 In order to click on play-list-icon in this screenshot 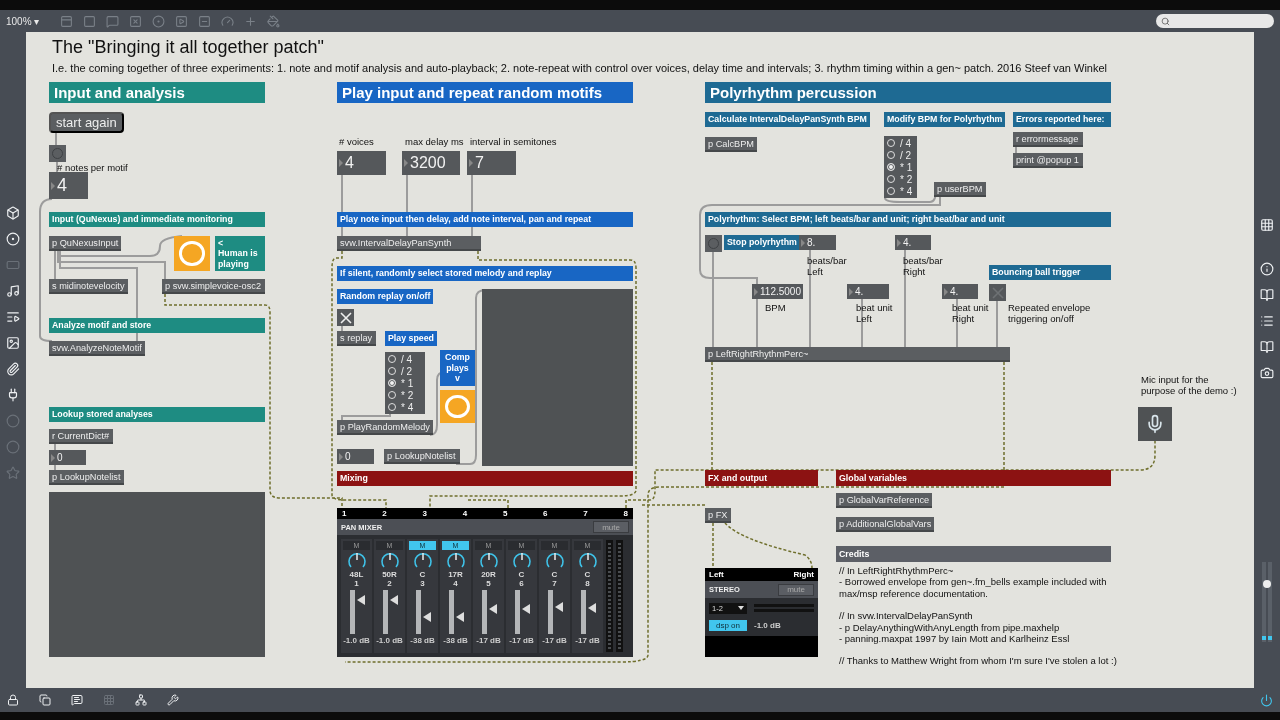, I will do `click(13, 317)`.